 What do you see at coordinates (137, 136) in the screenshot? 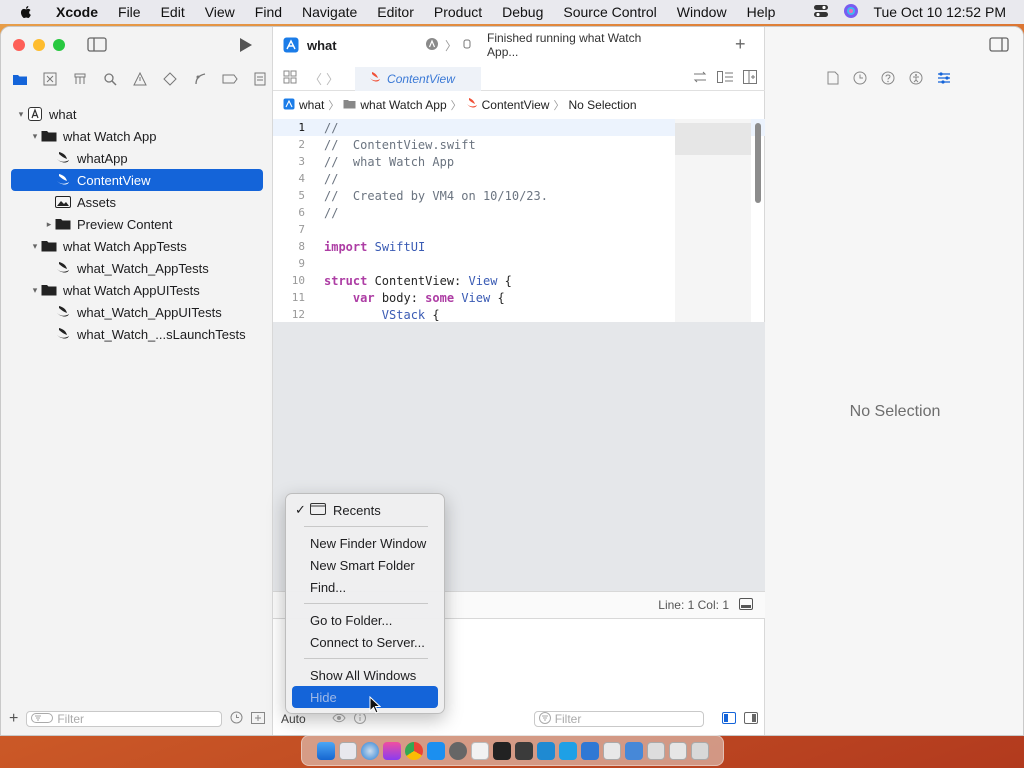
I see `navigator-item: ▾ what Watch App` at bounding box center [137, 136].